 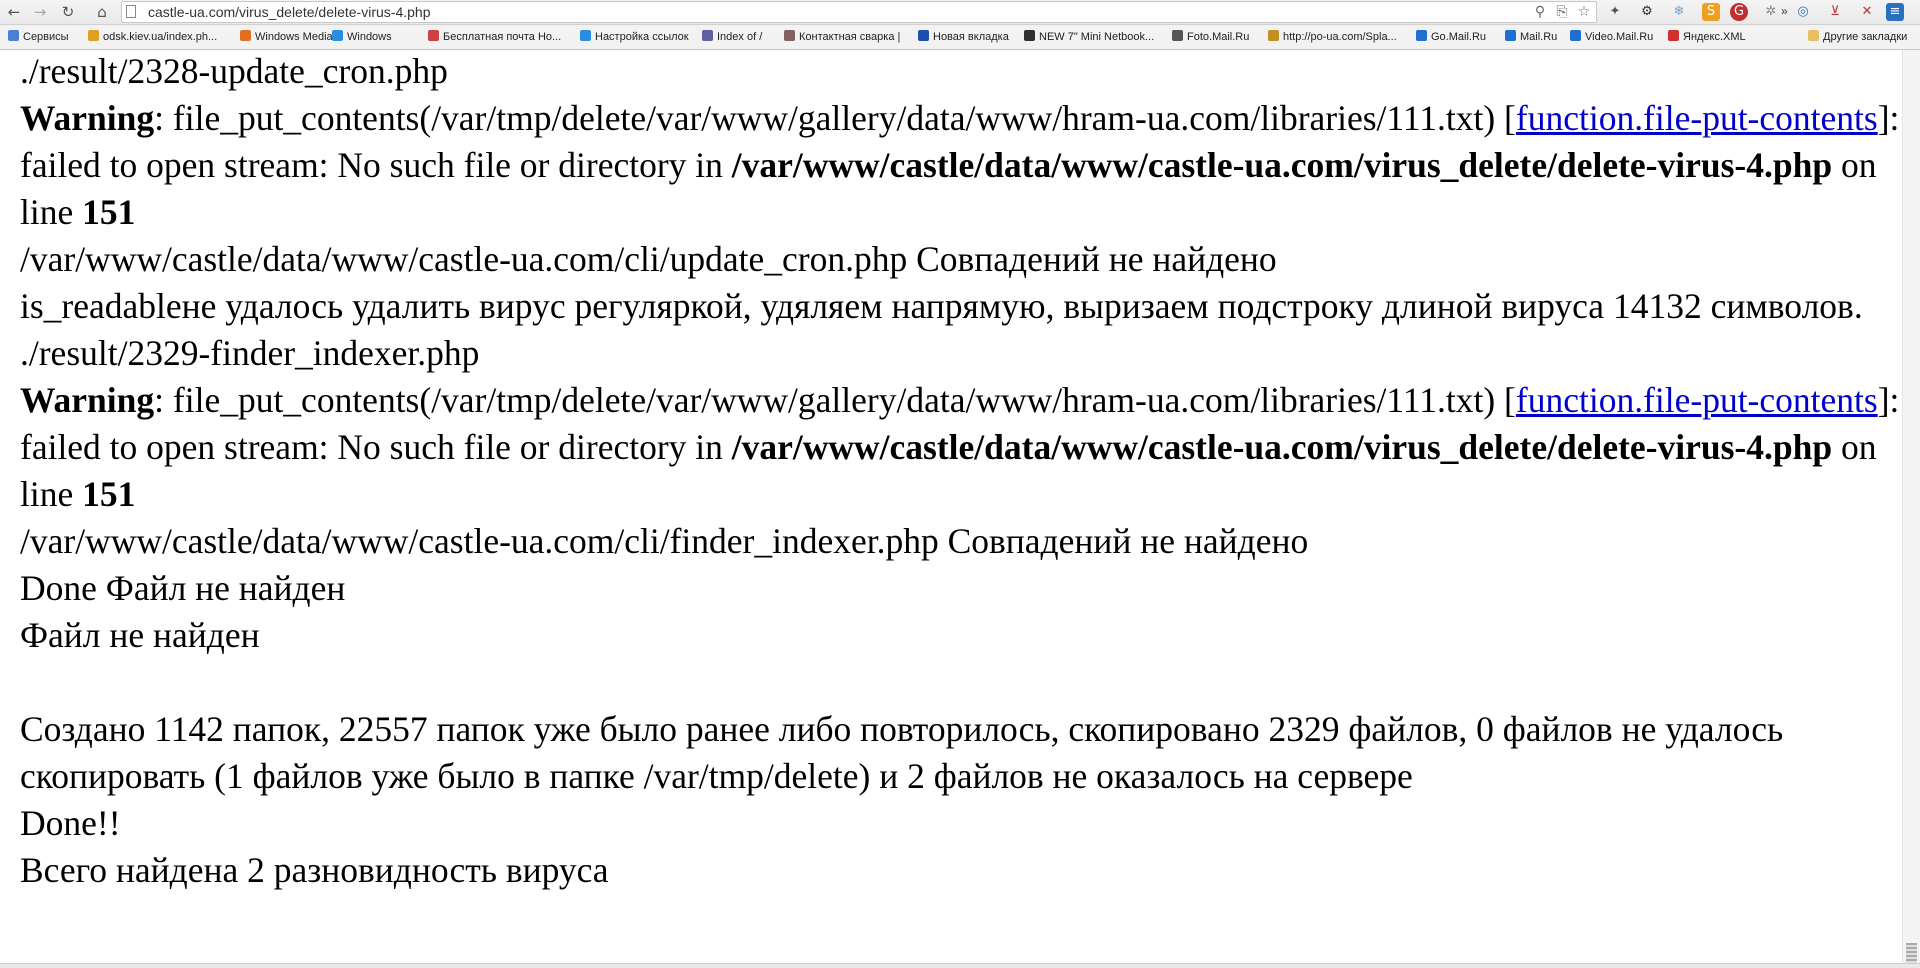 I want to click on bookmark-item: Go.Mail.Ru, so click(x=1451, y=37).